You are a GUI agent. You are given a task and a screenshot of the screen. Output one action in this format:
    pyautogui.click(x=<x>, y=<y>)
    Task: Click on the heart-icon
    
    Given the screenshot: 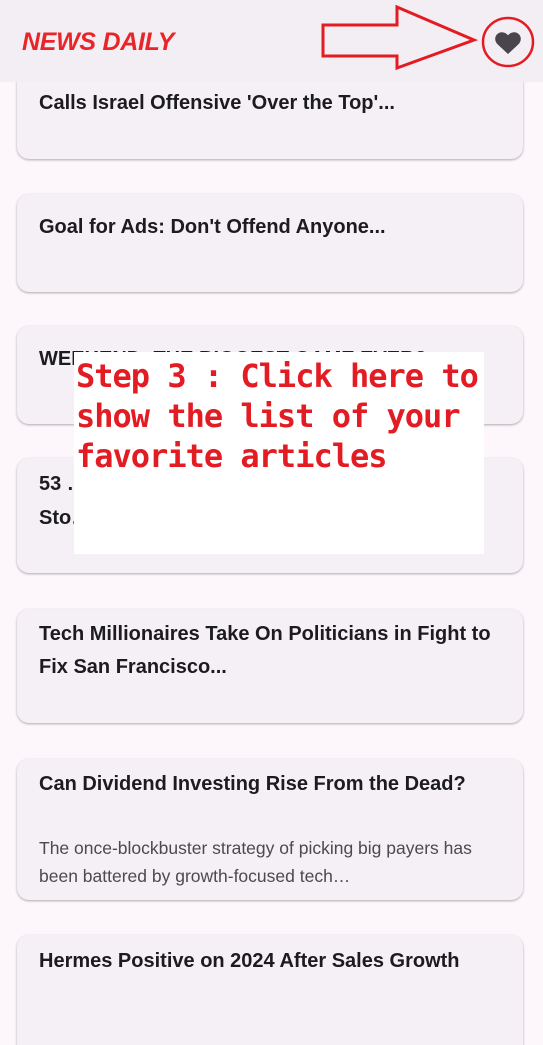 What is the action you would take?
    pyautogui.click(x=508, y=43)
    